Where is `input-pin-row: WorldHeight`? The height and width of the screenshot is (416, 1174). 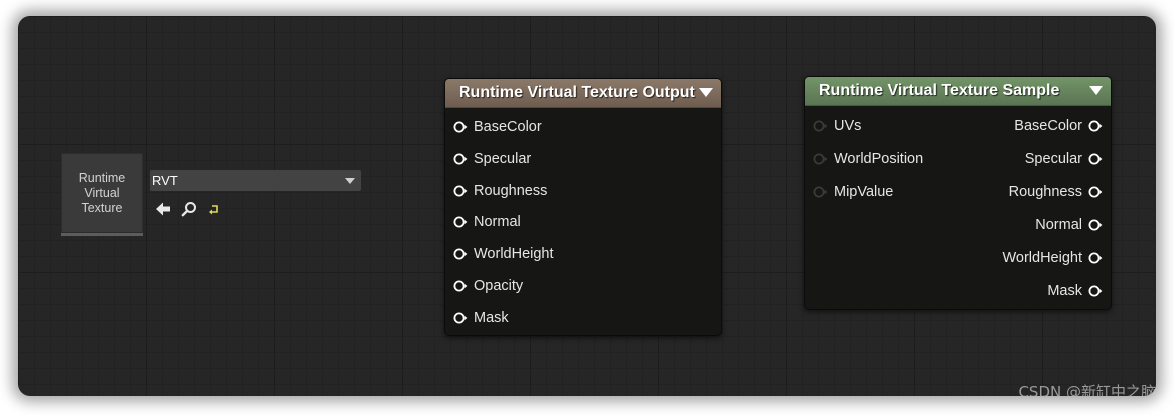 input-pin-row: WorldHeight is located at coordinates (503, 254).